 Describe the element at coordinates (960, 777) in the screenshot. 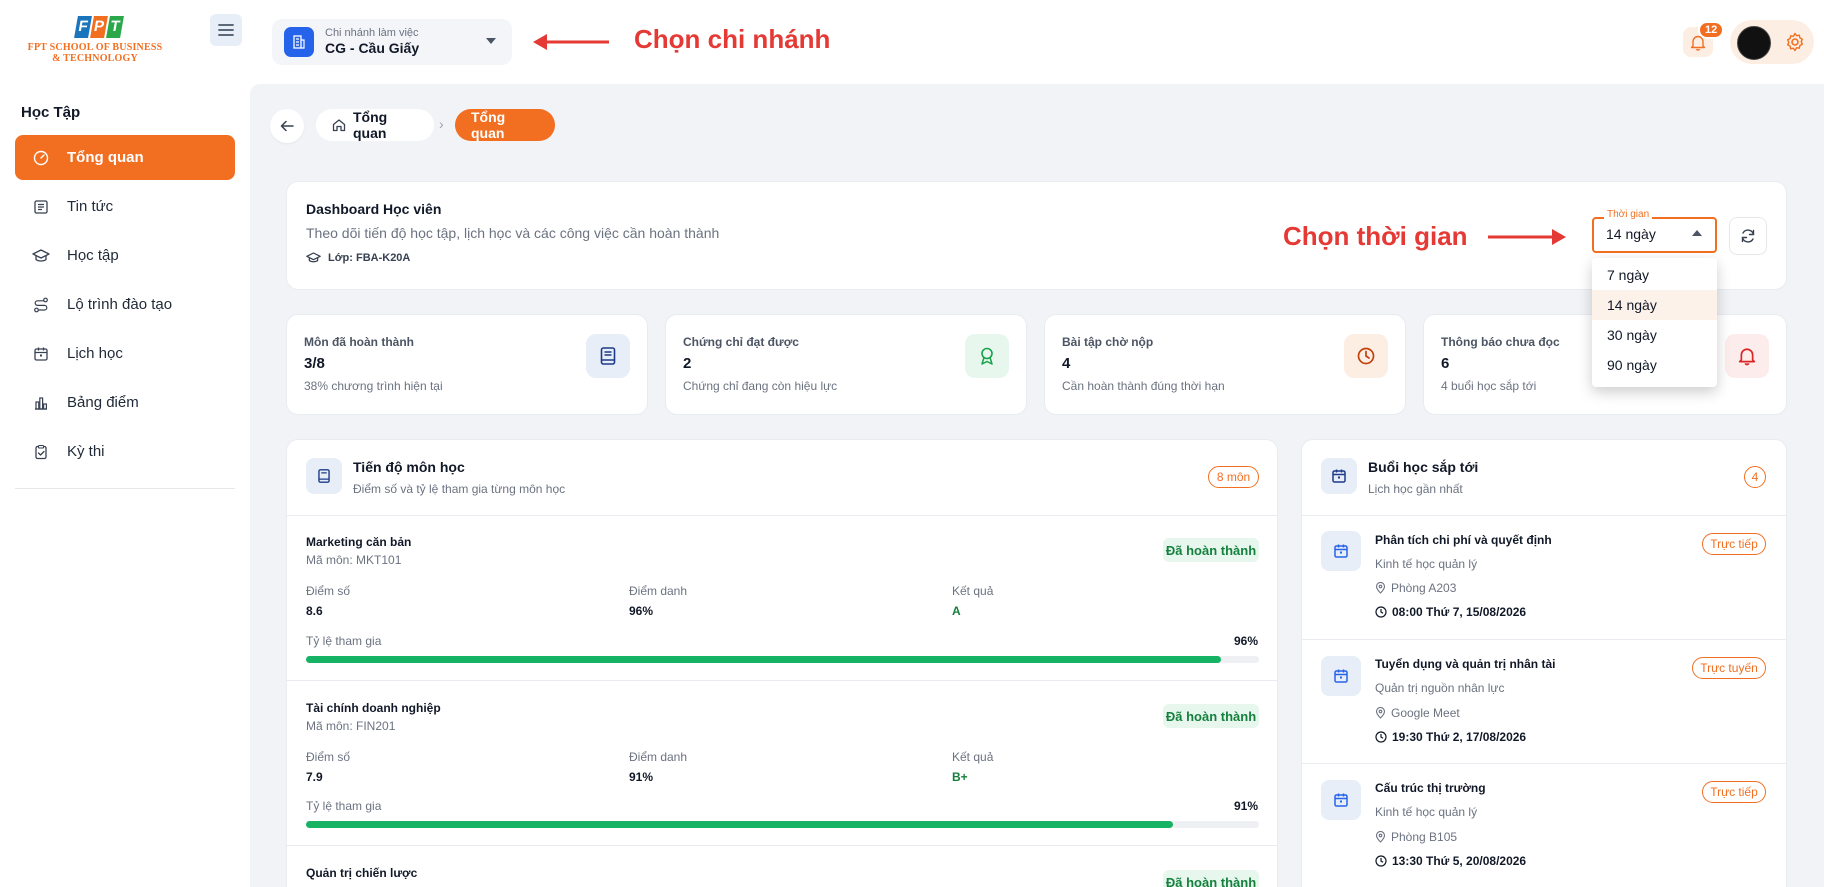

I see `course-result: B+` at that location.